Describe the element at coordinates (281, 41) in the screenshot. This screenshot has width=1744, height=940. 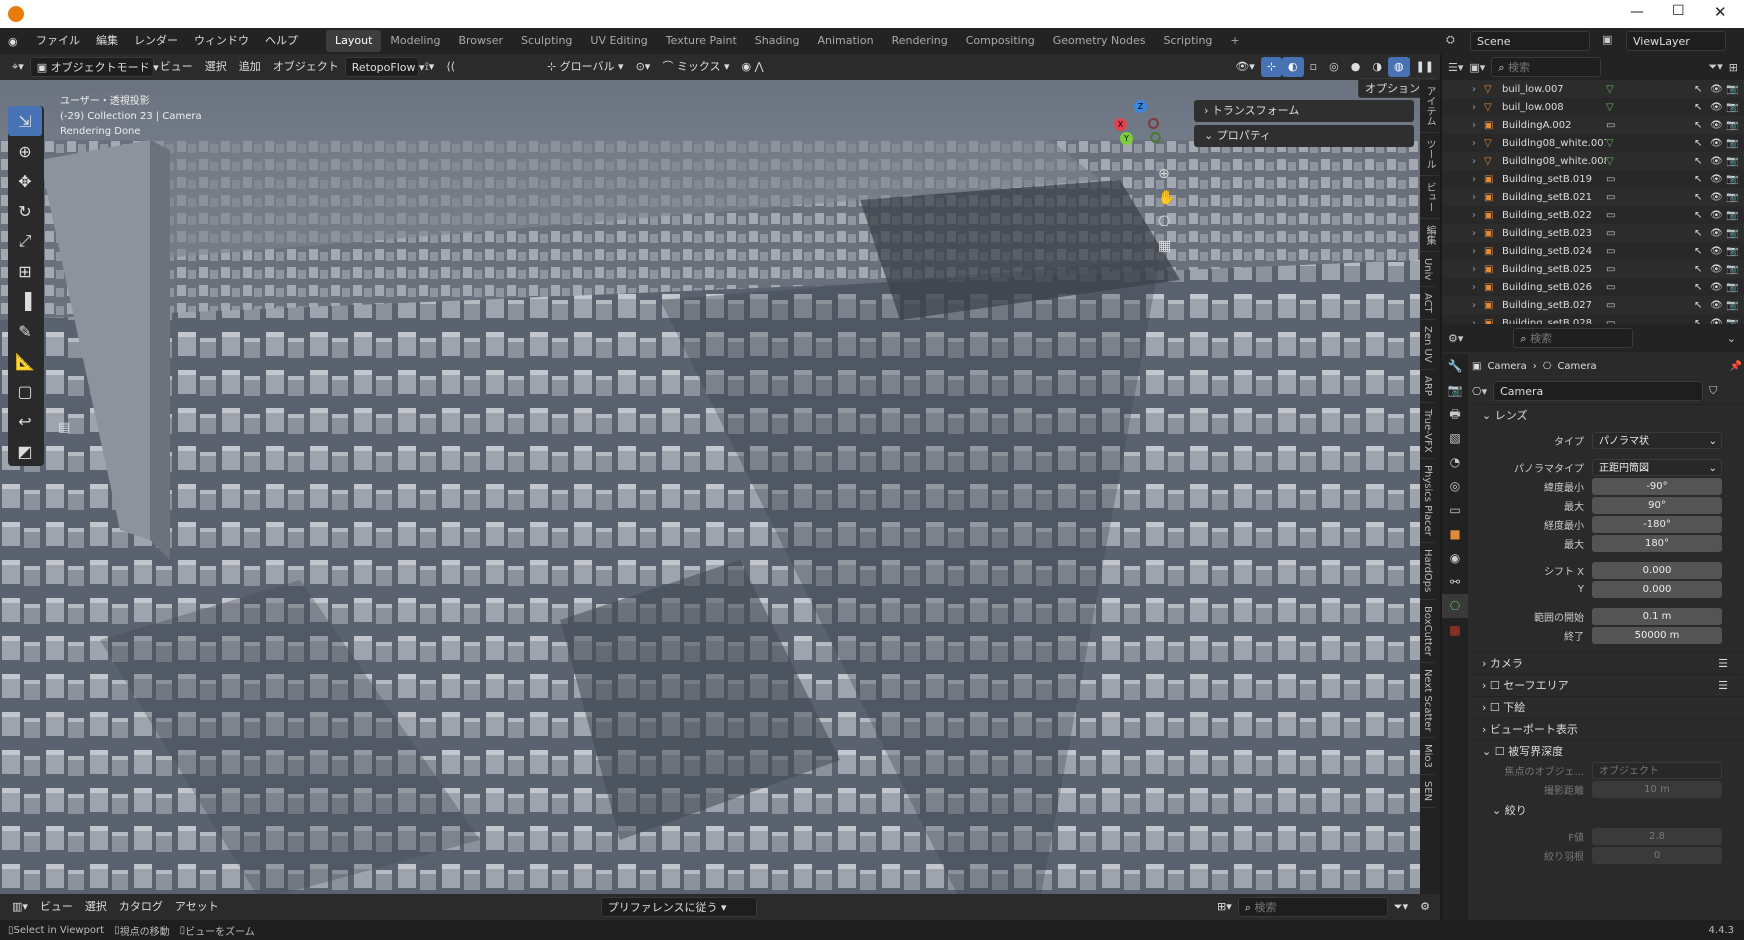
I see `menu-help: ヘルプ` at that location.